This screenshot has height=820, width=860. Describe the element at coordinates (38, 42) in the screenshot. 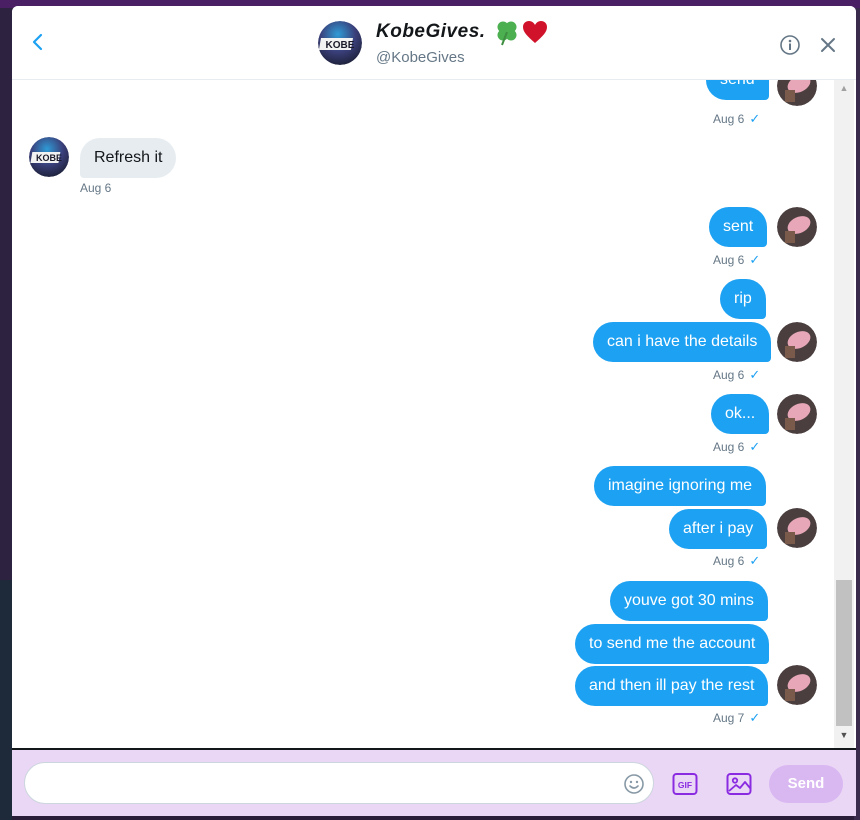

I see `chevron-left-icon` at that location.